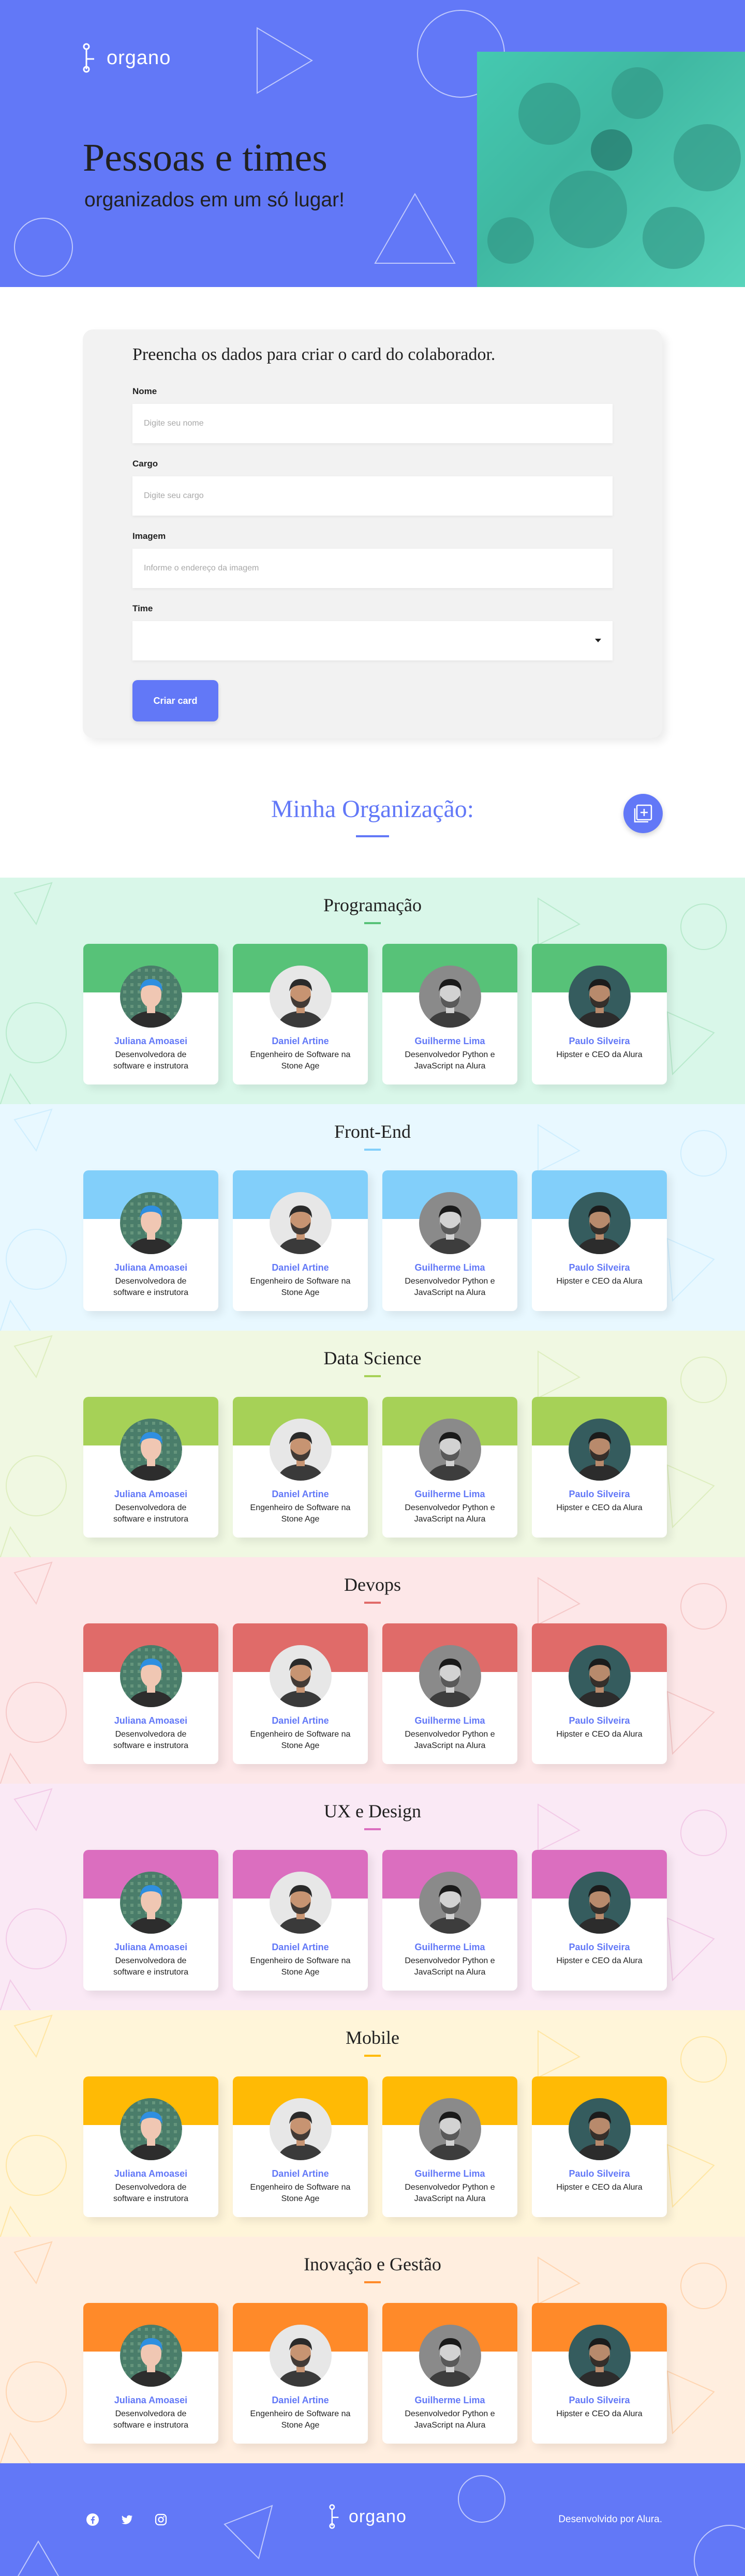 This screenshot has width=745, height=2576. I want to click on instagram-icon, so click(161, 2519).